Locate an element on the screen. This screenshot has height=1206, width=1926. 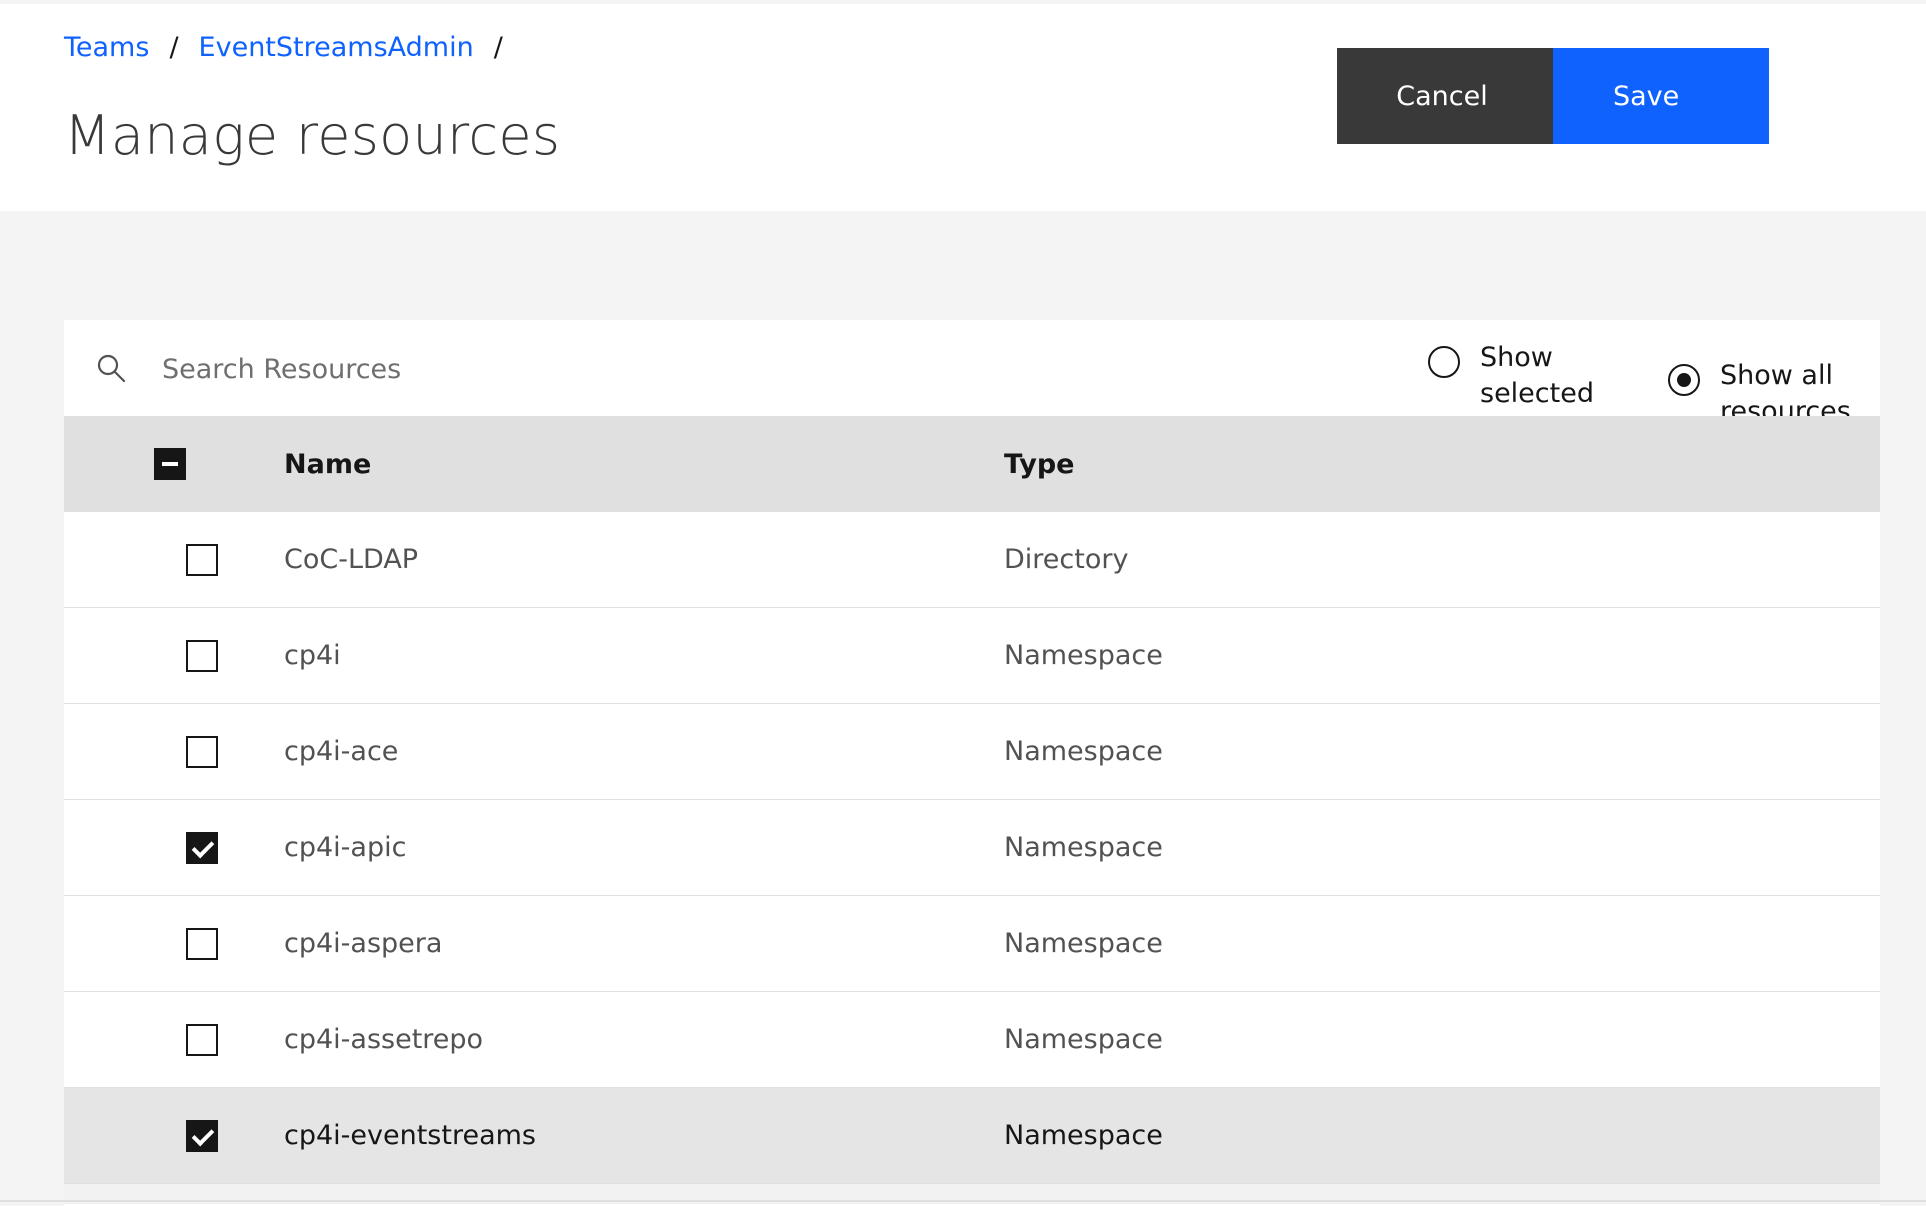
table-row: cp4i-aspera Namespace is located at coordinates (972, 943).